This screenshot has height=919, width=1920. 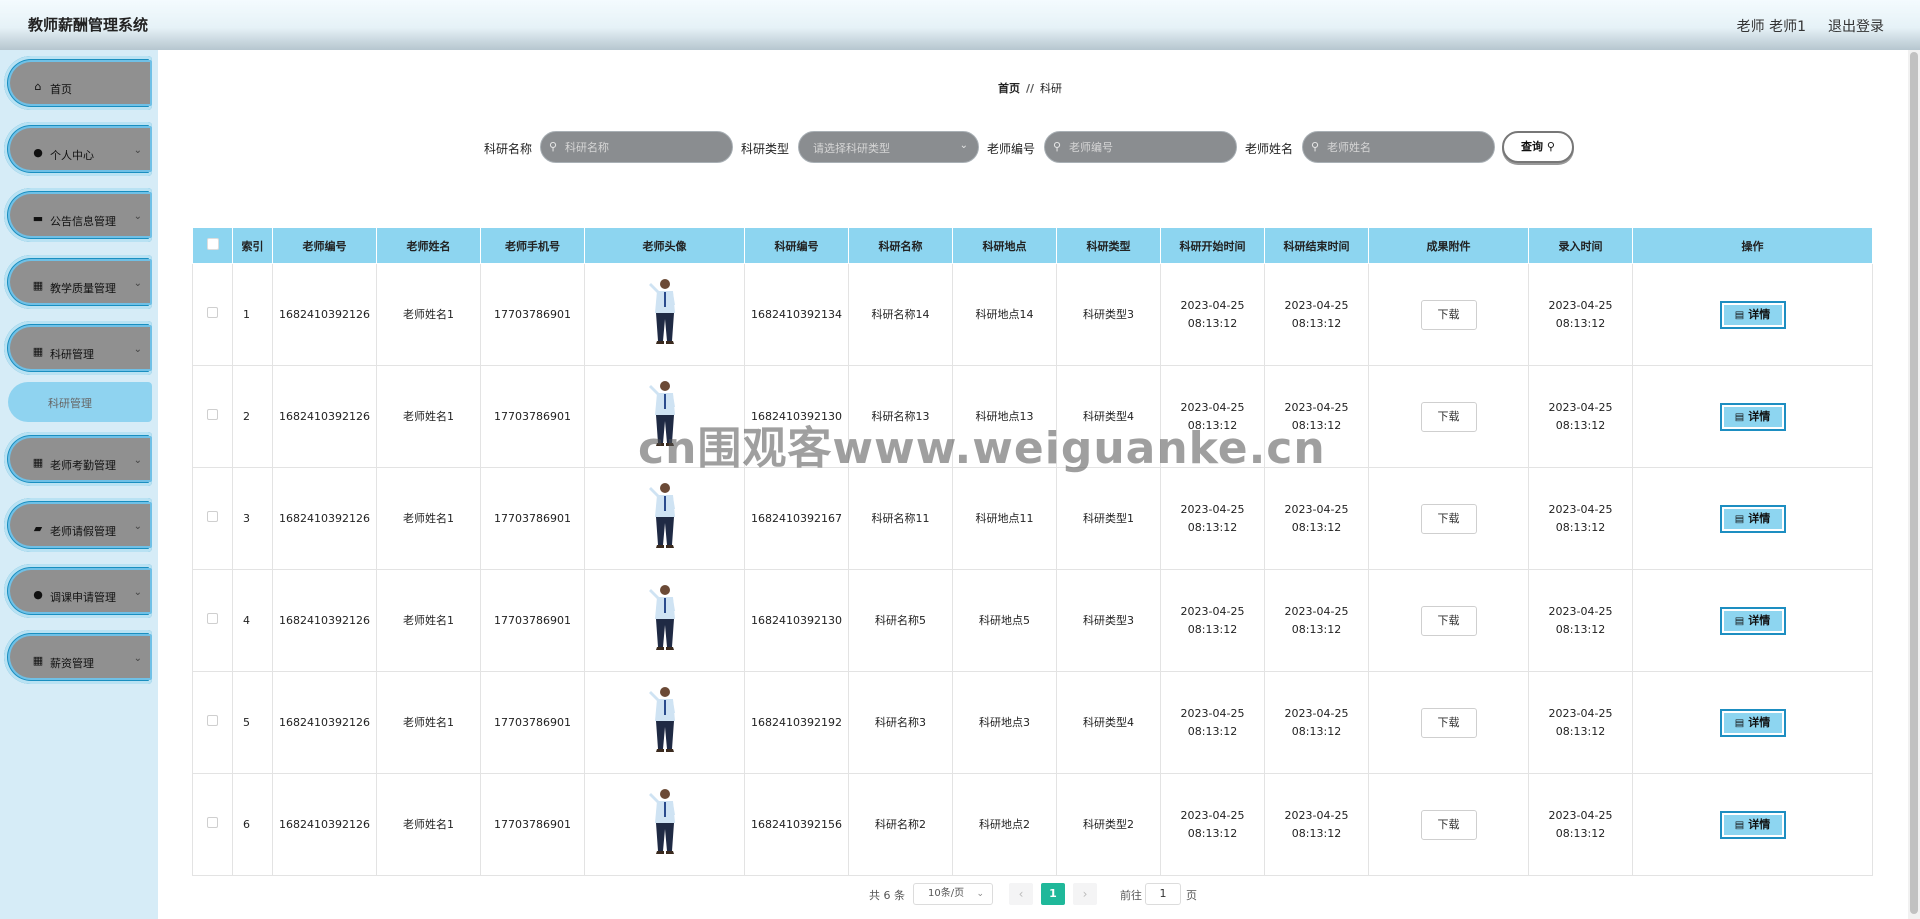 What do you see at coordinates (80, 402) in the screenshot?
I see `sidebar-subitem-research: 科研管理` at bounding box center [80, 402].